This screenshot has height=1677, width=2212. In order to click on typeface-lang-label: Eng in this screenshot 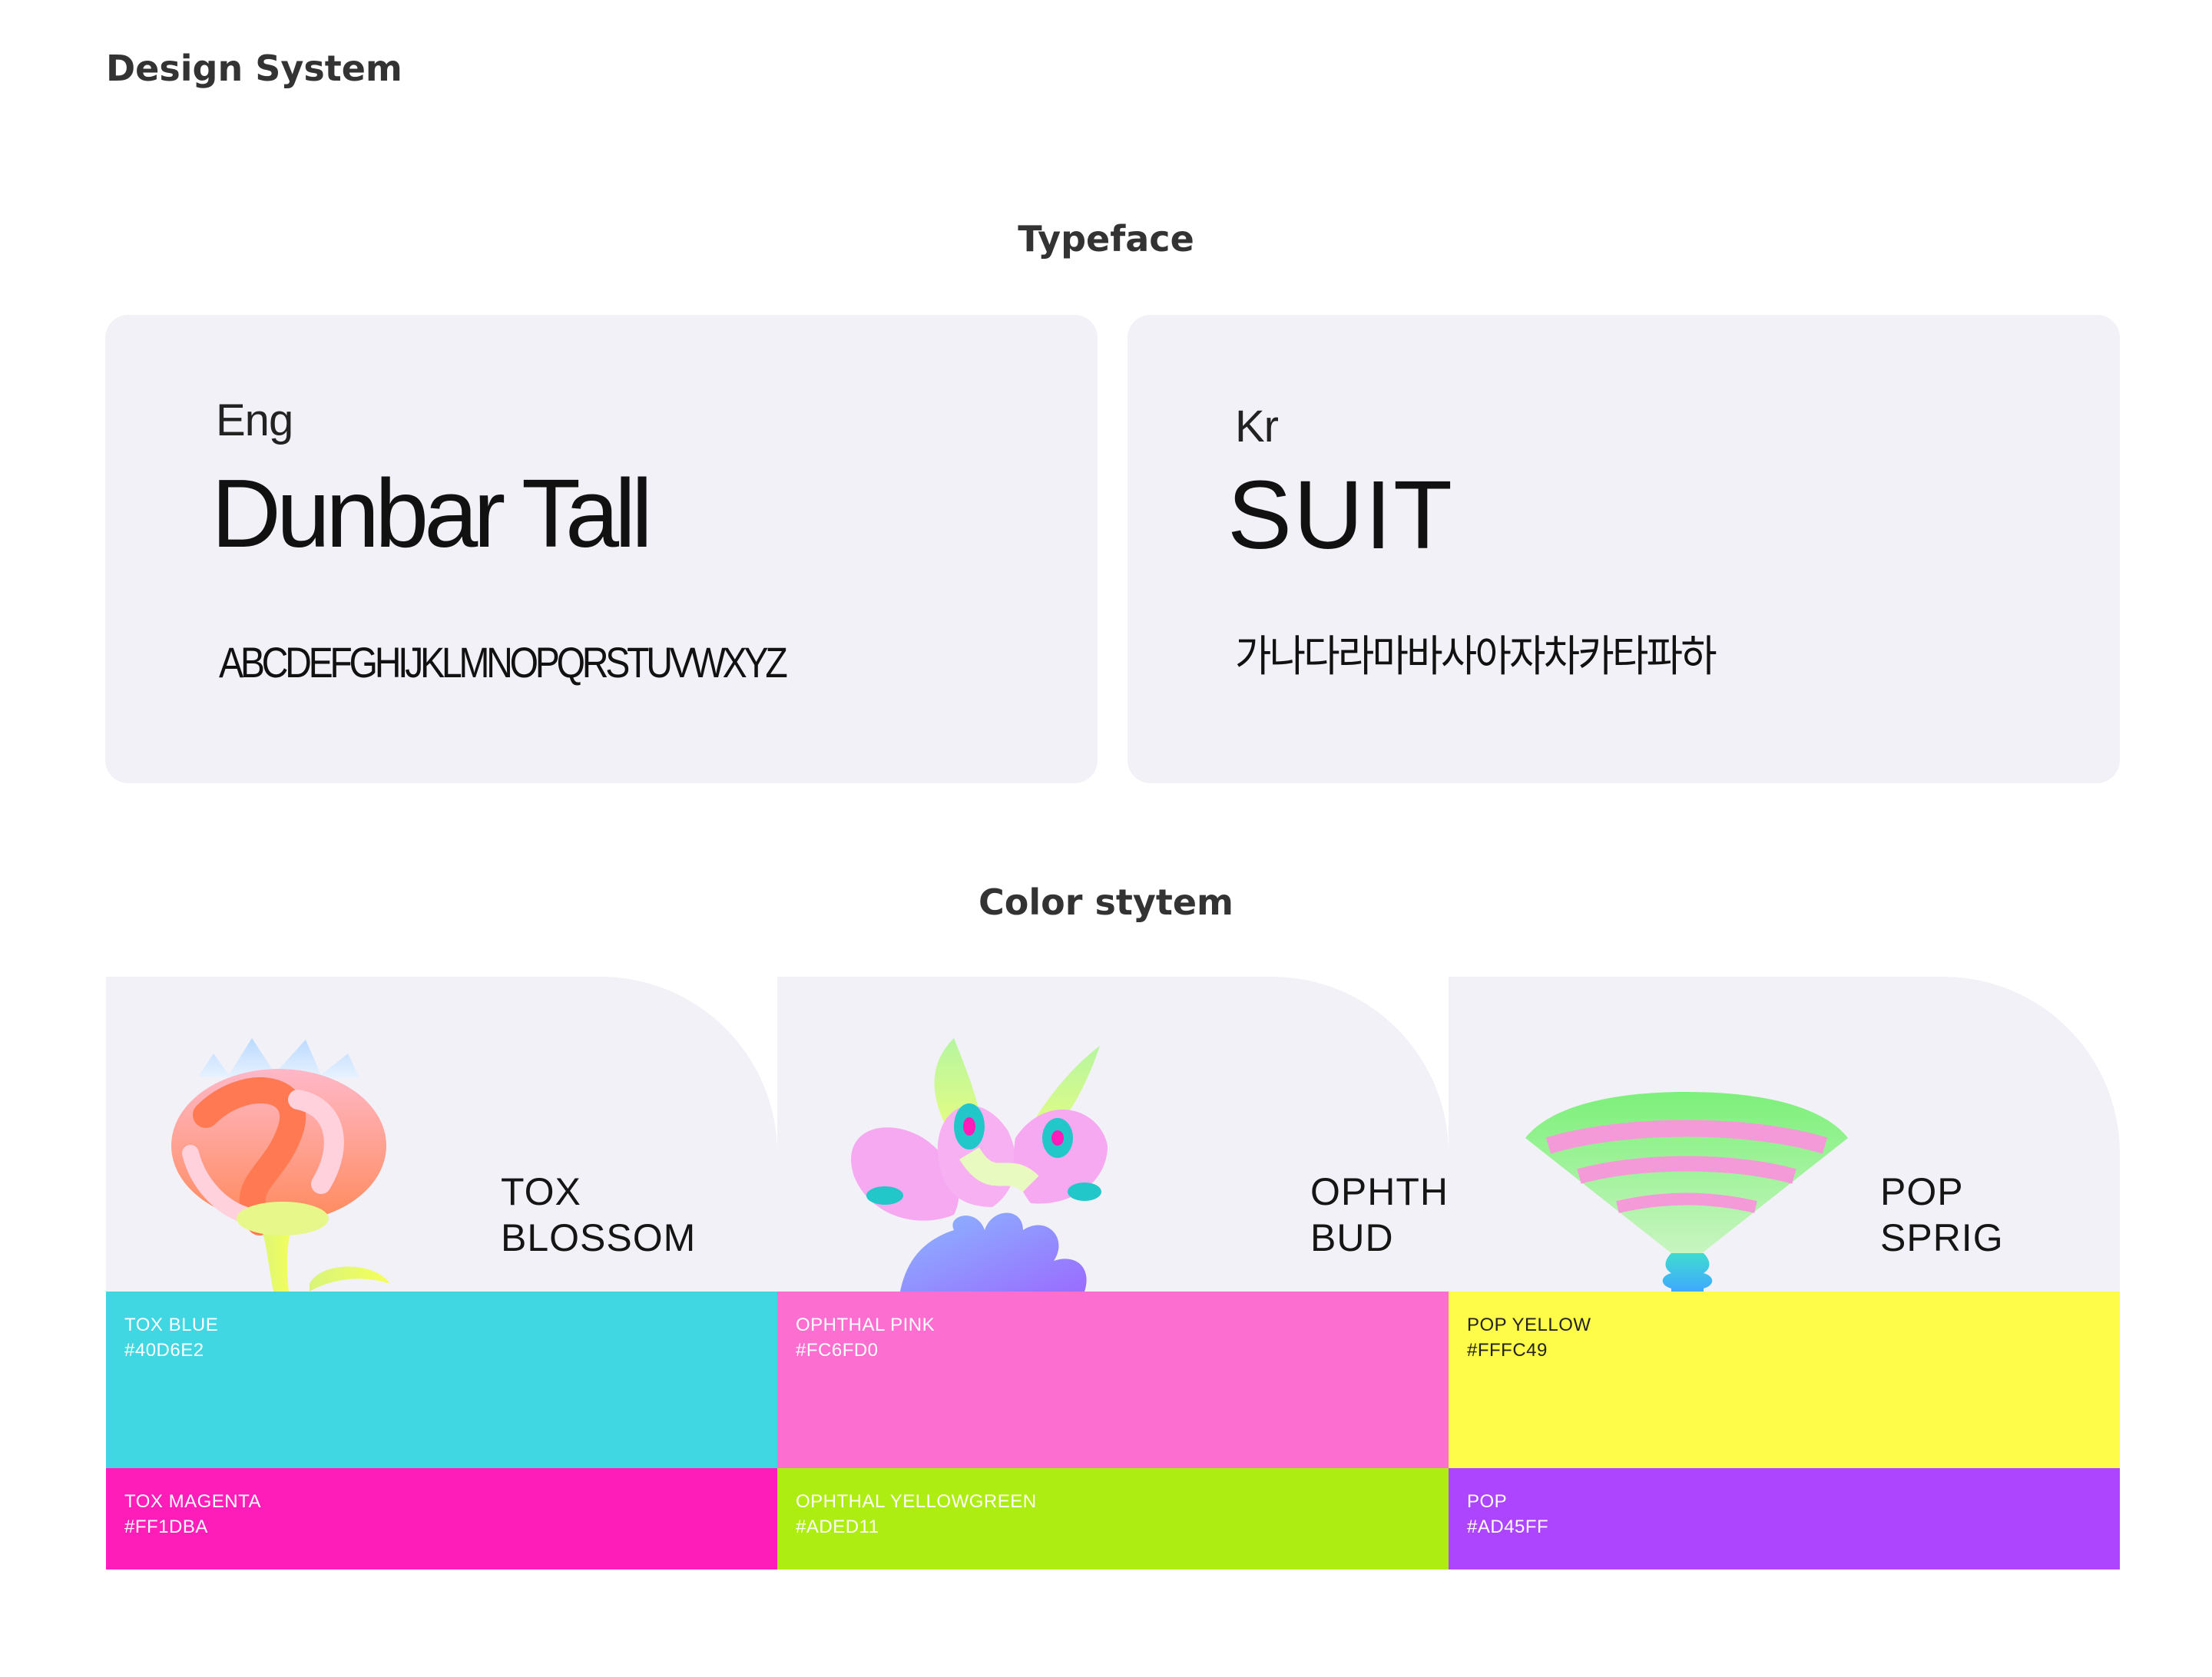, I will do `click(255, 420)`.